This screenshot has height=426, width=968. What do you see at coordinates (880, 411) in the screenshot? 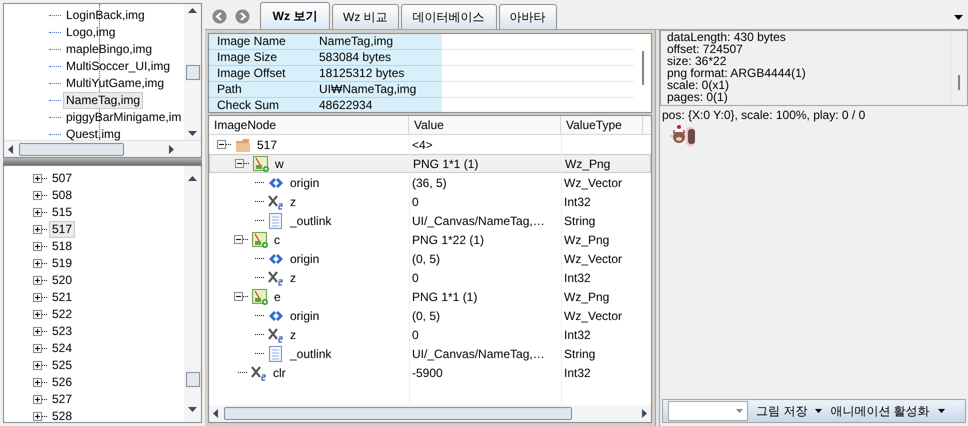
I see `animation-toggle-button: 애니메이션 활성화` at bounding box center [880, 411].